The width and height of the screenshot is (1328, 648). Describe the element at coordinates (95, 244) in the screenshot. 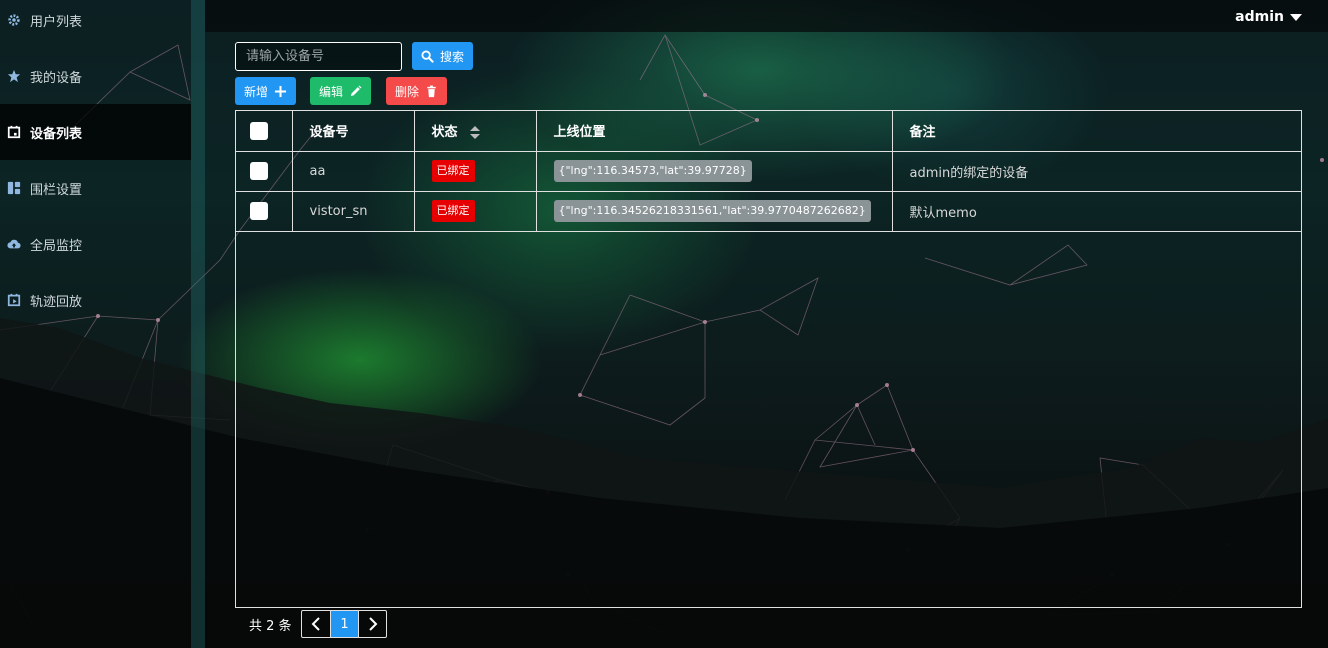

I see `sidebar-item-global-monitor: 全局监控` at that location.